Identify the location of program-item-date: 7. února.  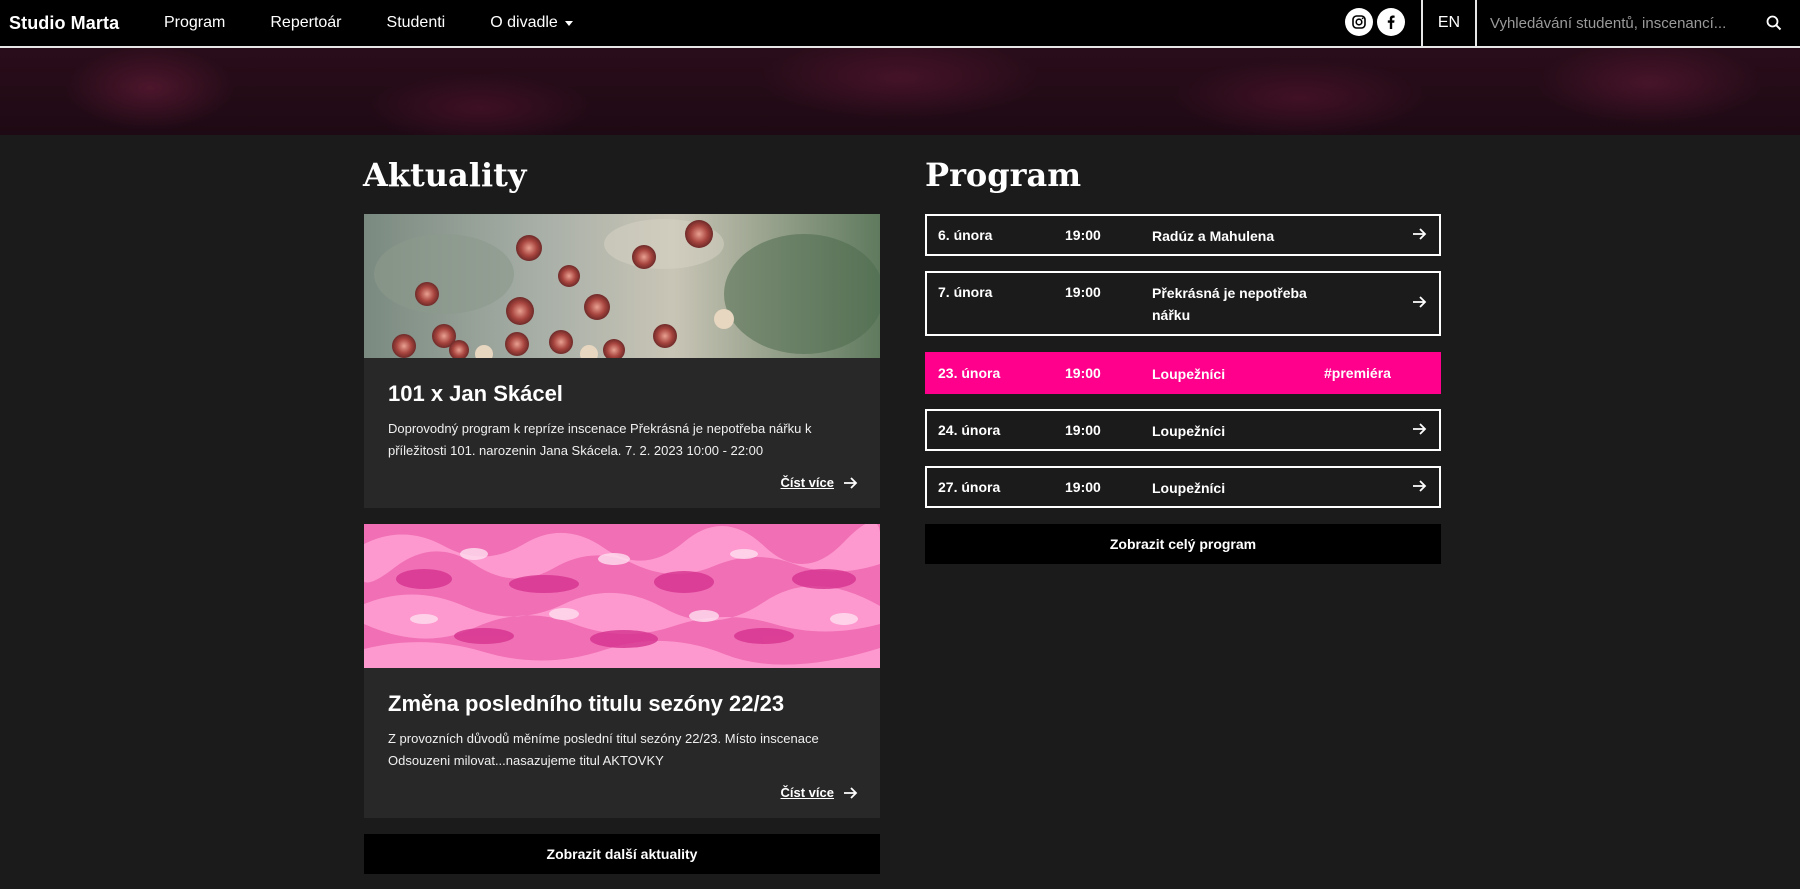
(965, 292).